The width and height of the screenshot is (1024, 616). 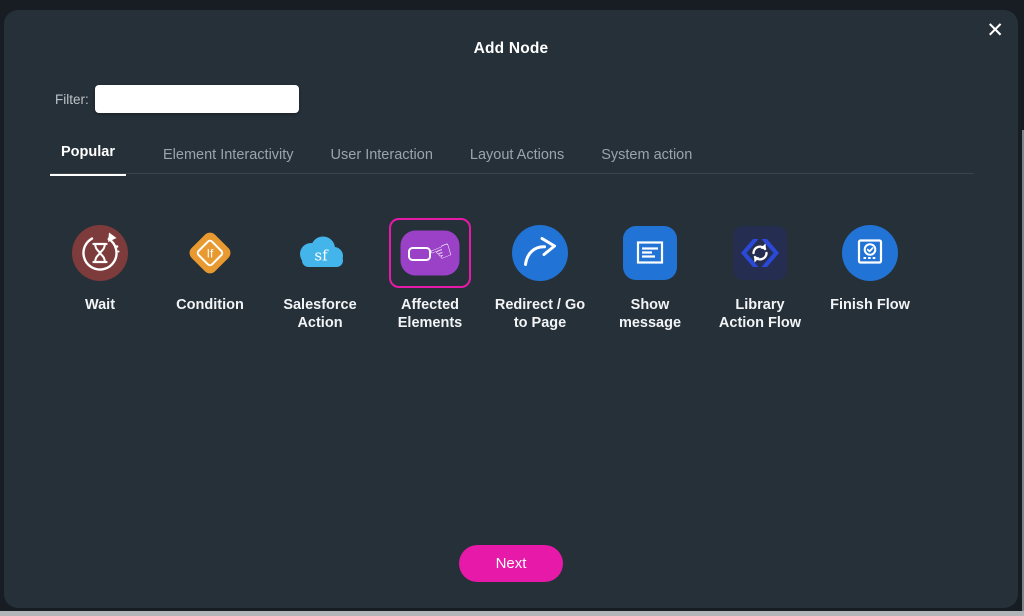 I want to click on salesforce-cloud-icon: sf, so click(x=321, y=251).